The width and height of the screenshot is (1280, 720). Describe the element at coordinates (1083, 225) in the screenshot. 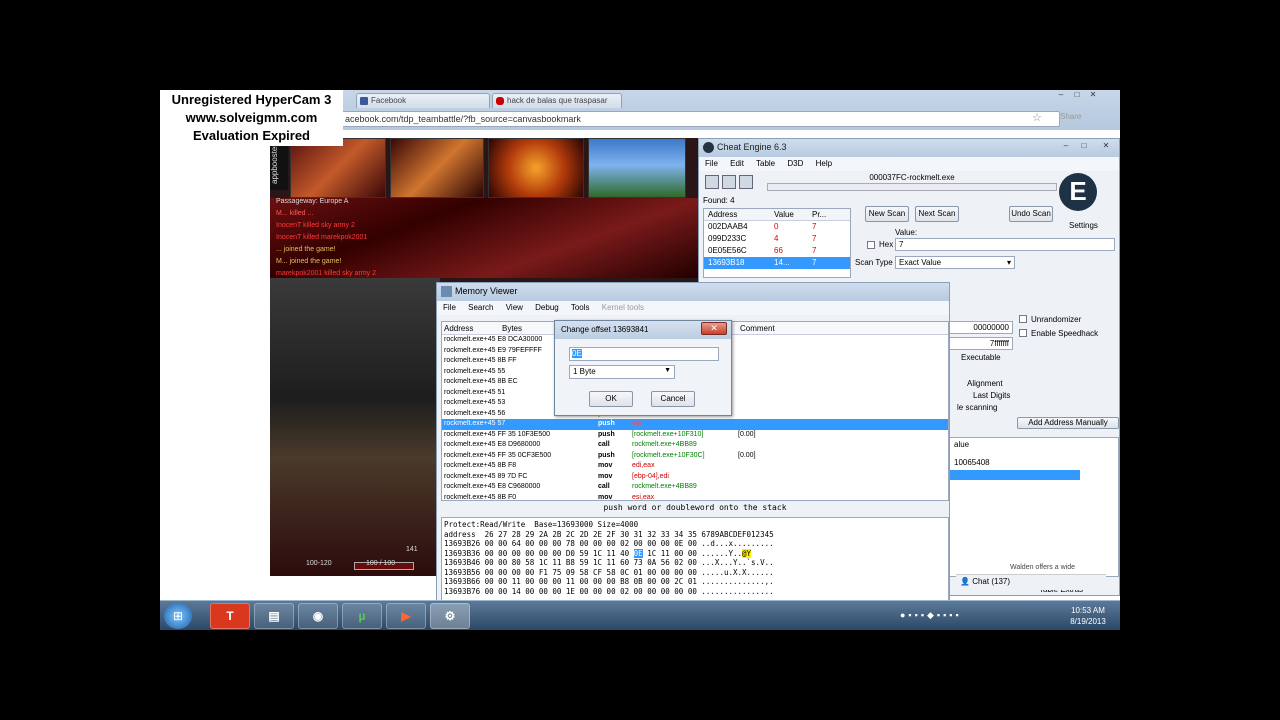

I see `settings-link: Settings` at that location.